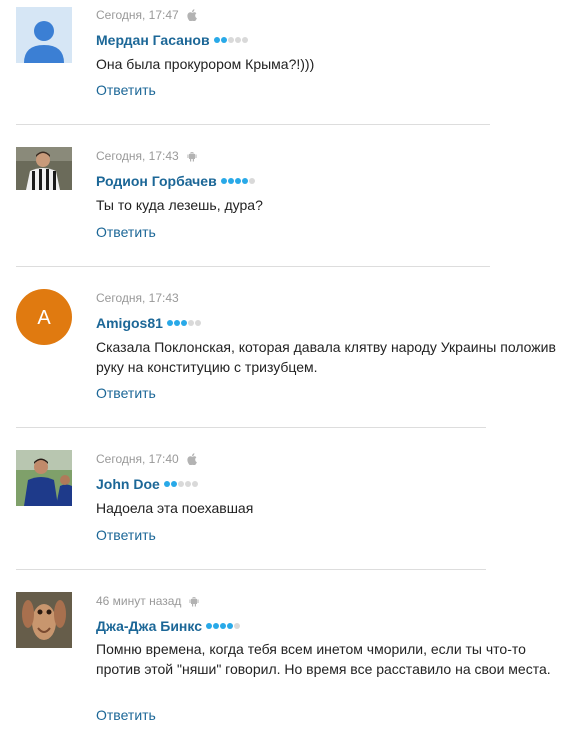 The image size is (583, 735). I want to click on author-row: Мердан Гасанов, so click(172, 40).